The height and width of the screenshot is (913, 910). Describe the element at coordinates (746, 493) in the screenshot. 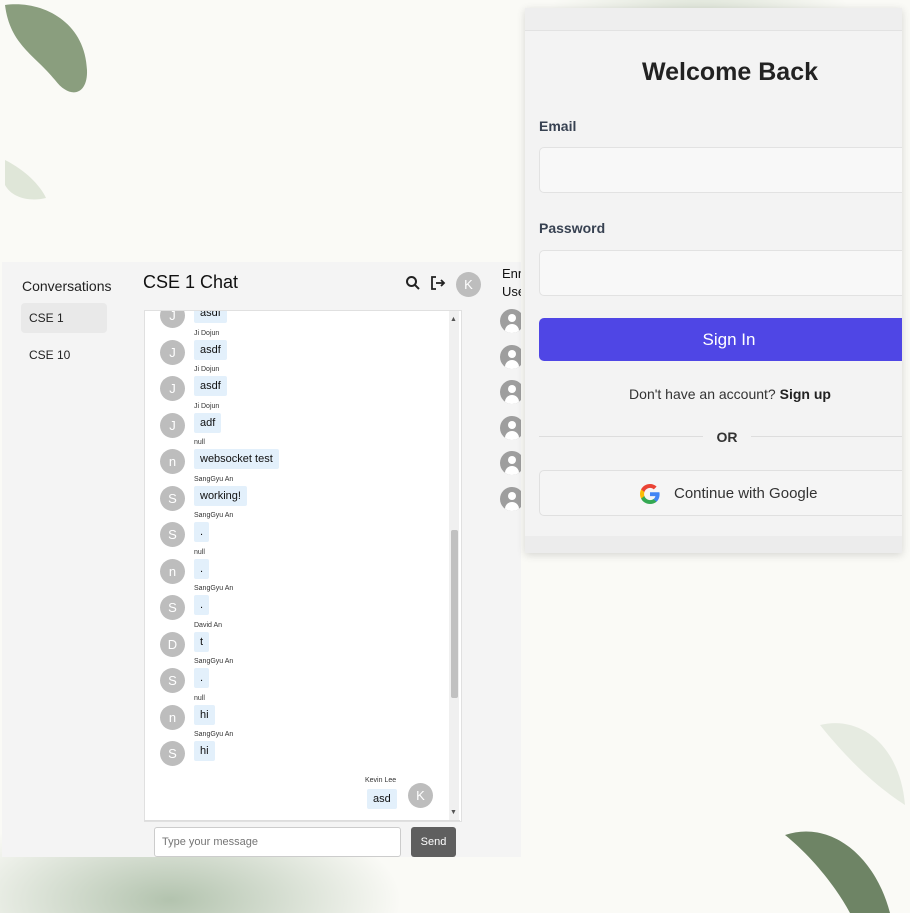

I see `google-signin-label: Continue with Google` at that location.